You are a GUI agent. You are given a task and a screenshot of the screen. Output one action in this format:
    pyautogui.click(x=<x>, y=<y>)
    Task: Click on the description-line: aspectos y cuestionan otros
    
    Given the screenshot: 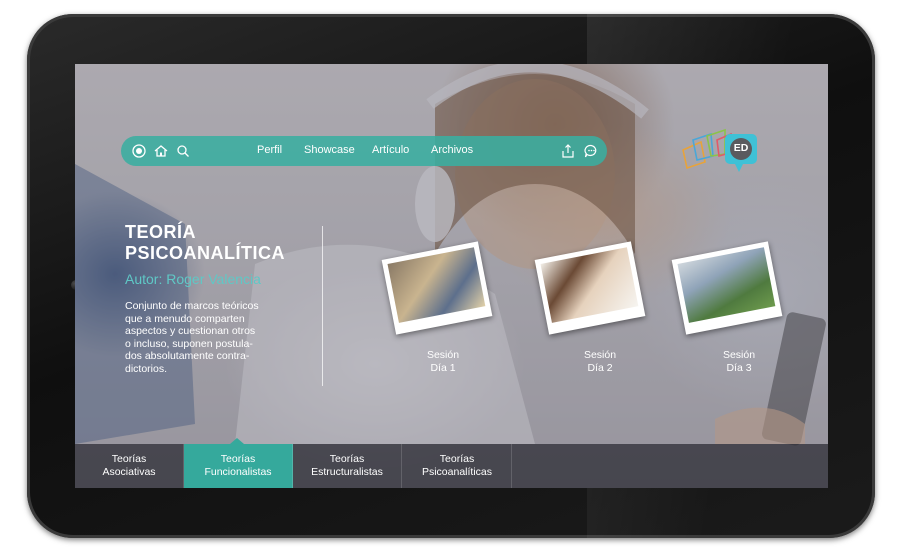 What is the action you would take?
    pyautogui.click(x=190, y=331)
    